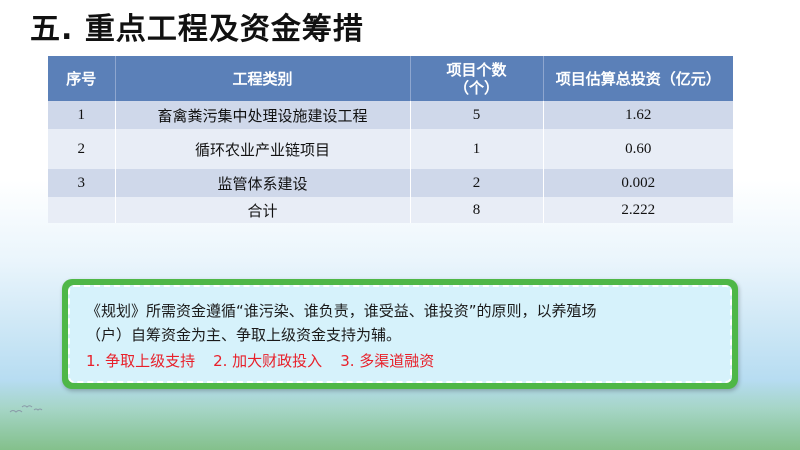  I want to click on header-count: 项目个数 （个）, so click(477, 78).